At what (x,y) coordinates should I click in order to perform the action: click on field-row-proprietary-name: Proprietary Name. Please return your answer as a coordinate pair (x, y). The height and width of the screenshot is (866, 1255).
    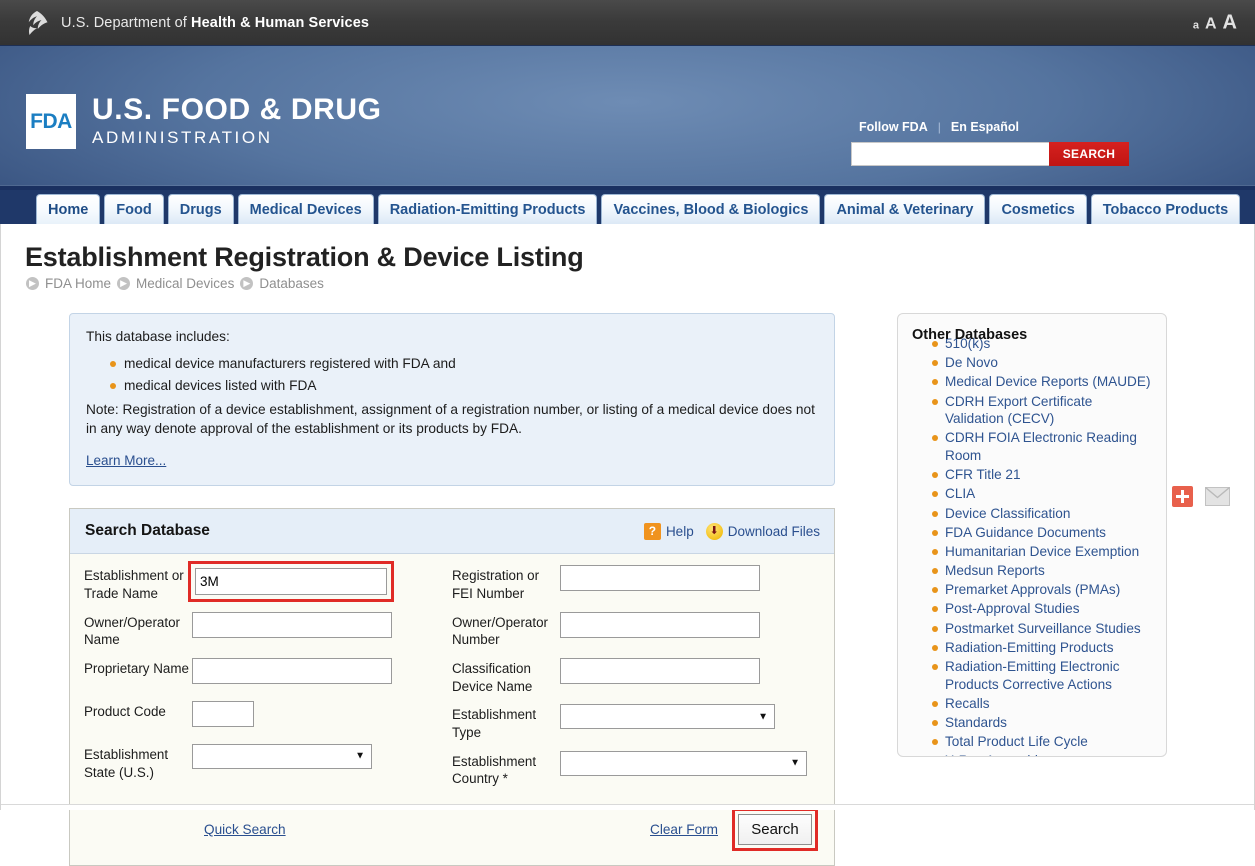
    Looking at the image, I should click on (268, 674).